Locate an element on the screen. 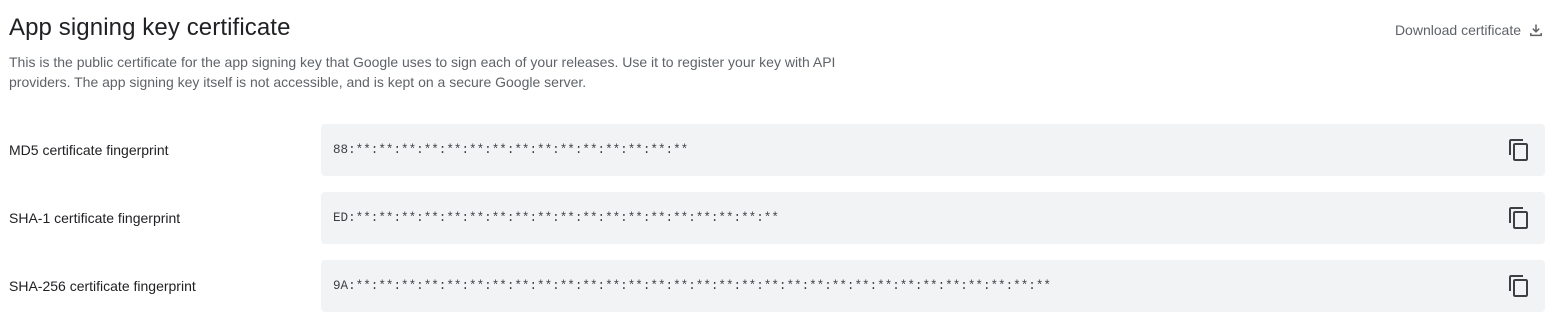 The height and width of the screenshot is (332, 1563). section-title: App signing key certificate is located at coordinates (150, 27).